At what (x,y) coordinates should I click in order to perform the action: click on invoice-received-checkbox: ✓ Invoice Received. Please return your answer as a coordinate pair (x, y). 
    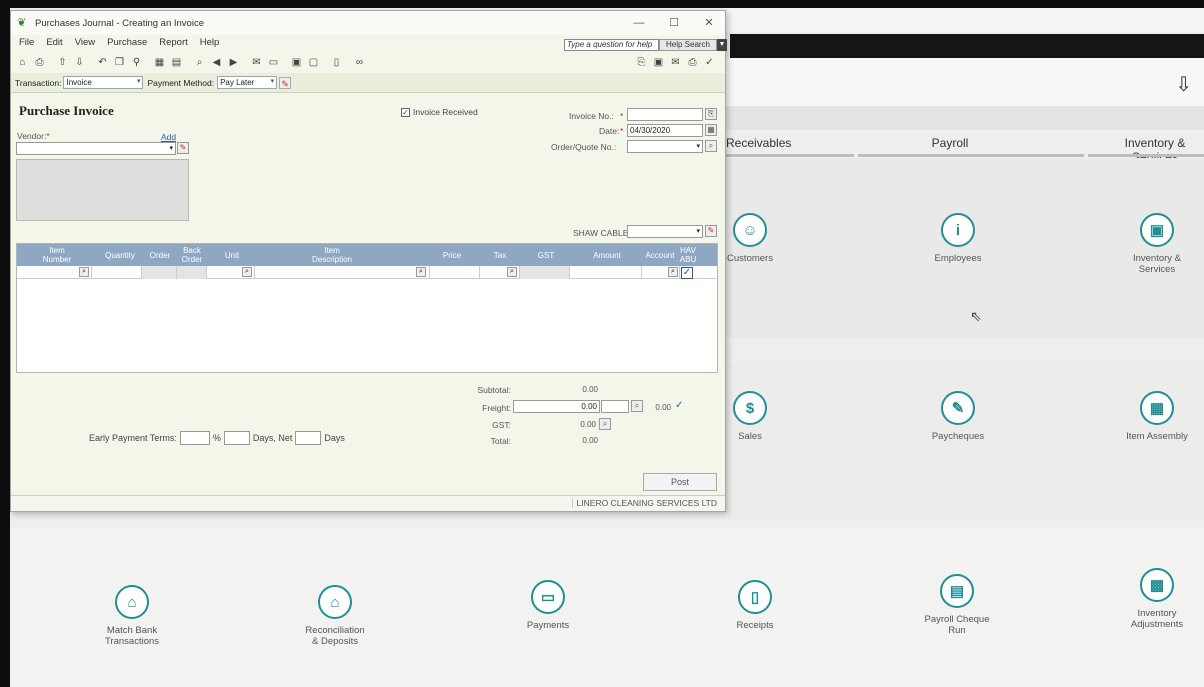
    Looking at the image, I should click on (439, 112).